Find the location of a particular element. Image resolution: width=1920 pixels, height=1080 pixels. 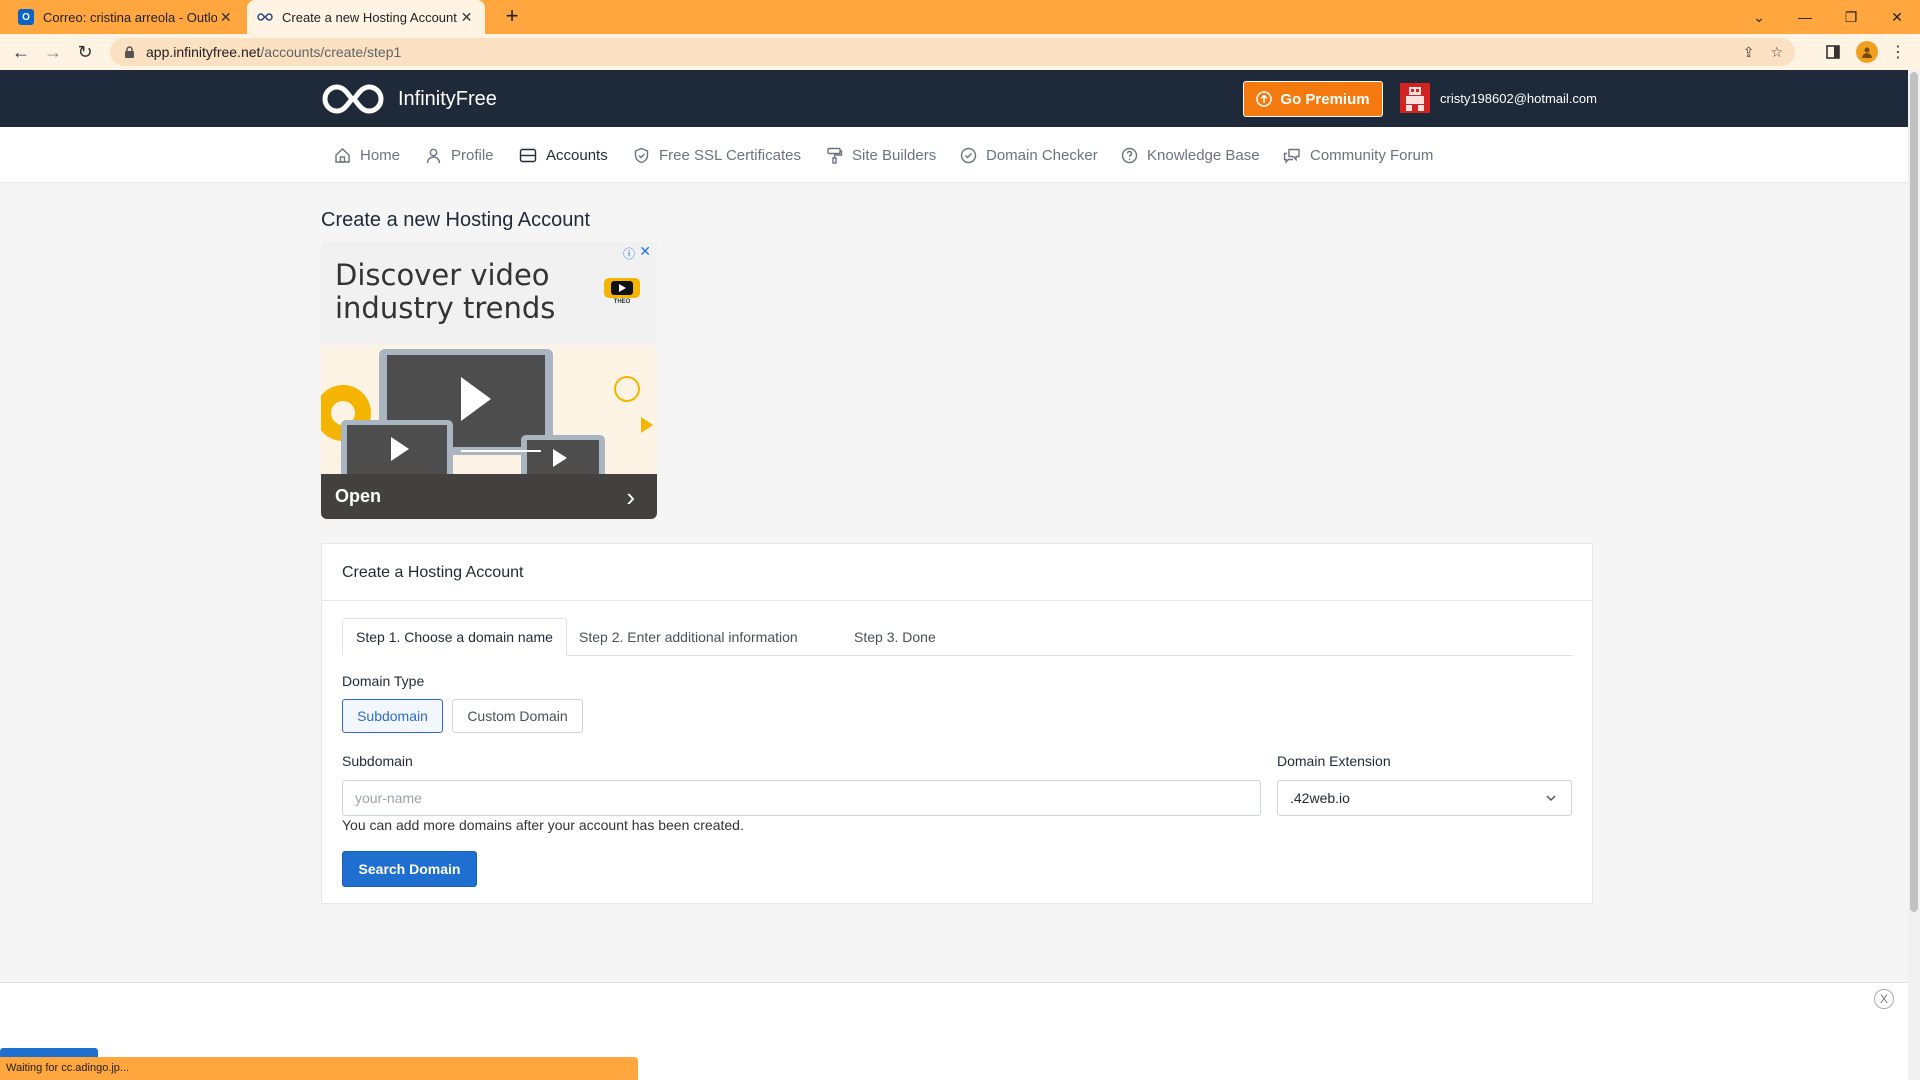

minimize-icon: — is located at coordinates (1805, 17).